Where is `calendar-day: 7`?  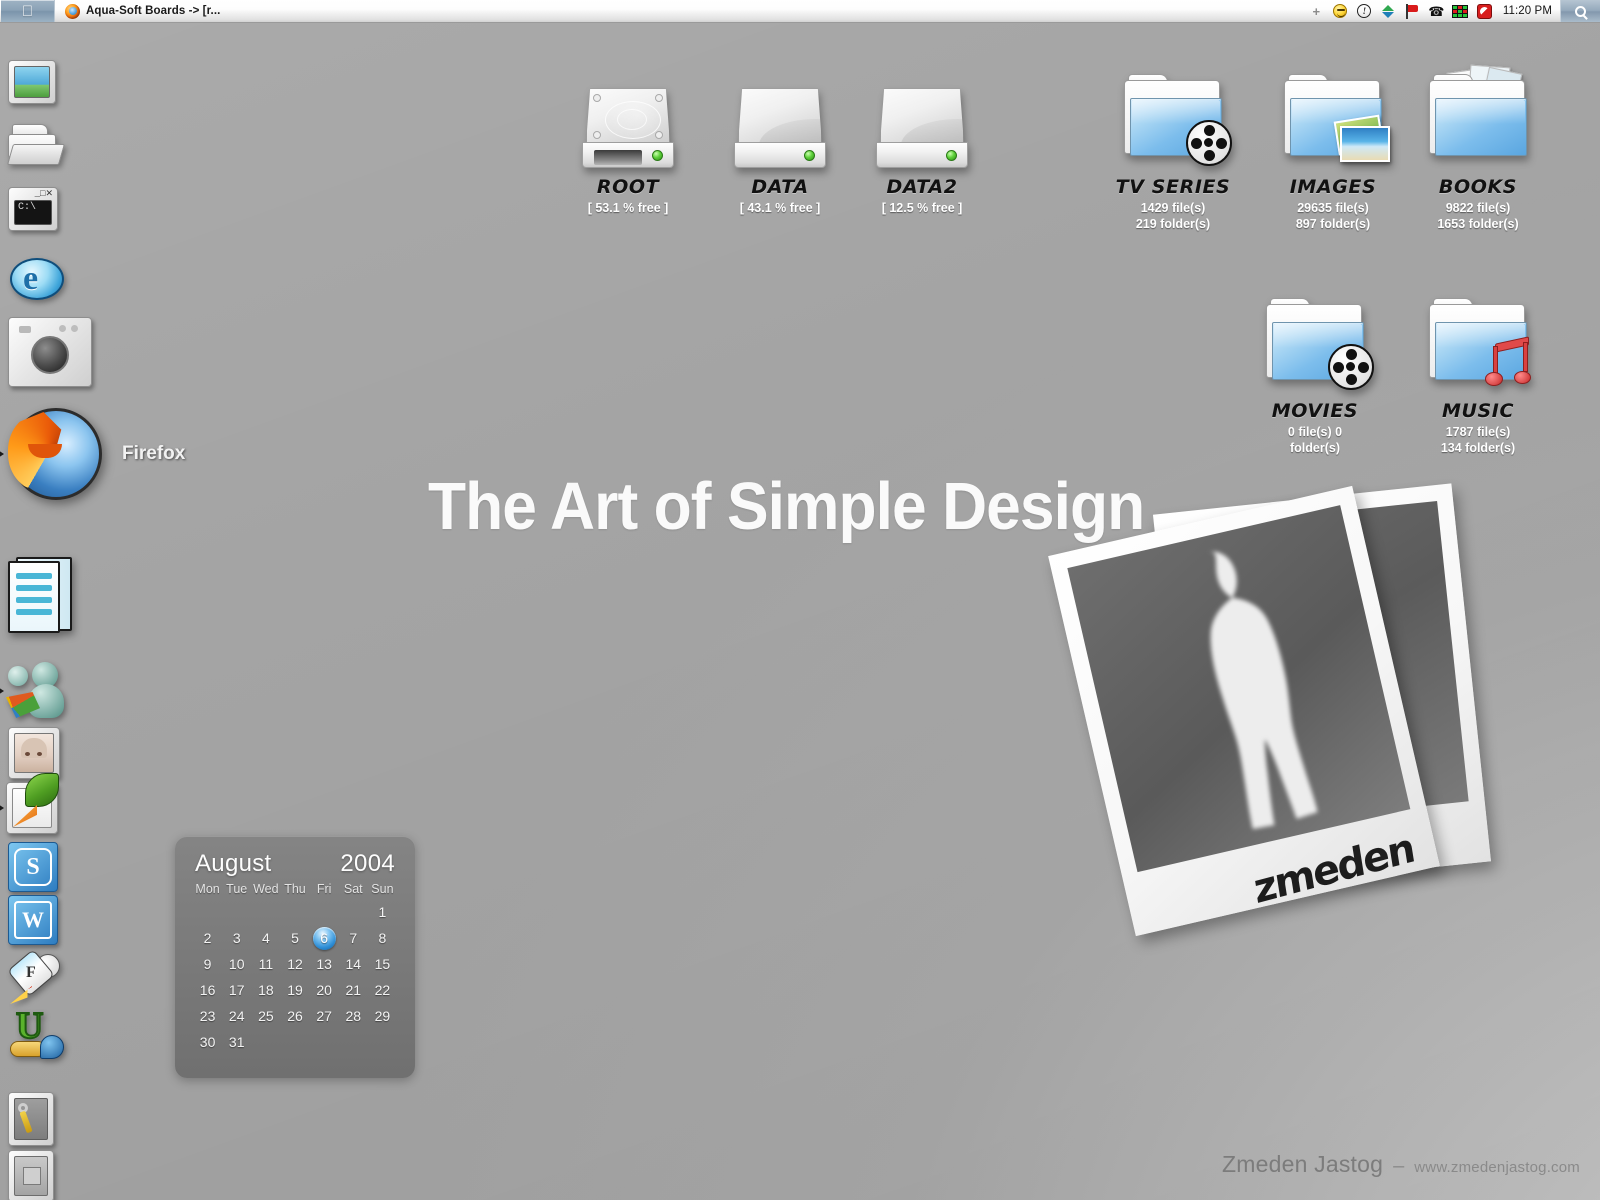
calendar-day: 7 is located at coordinates (353, 938).